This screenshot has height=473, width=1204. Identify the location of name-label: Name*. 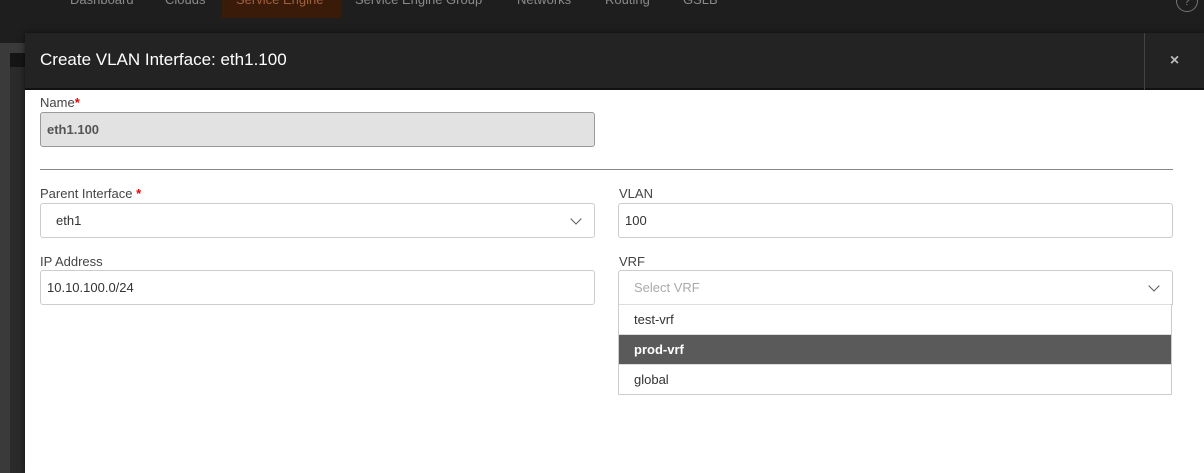
(60, 102).